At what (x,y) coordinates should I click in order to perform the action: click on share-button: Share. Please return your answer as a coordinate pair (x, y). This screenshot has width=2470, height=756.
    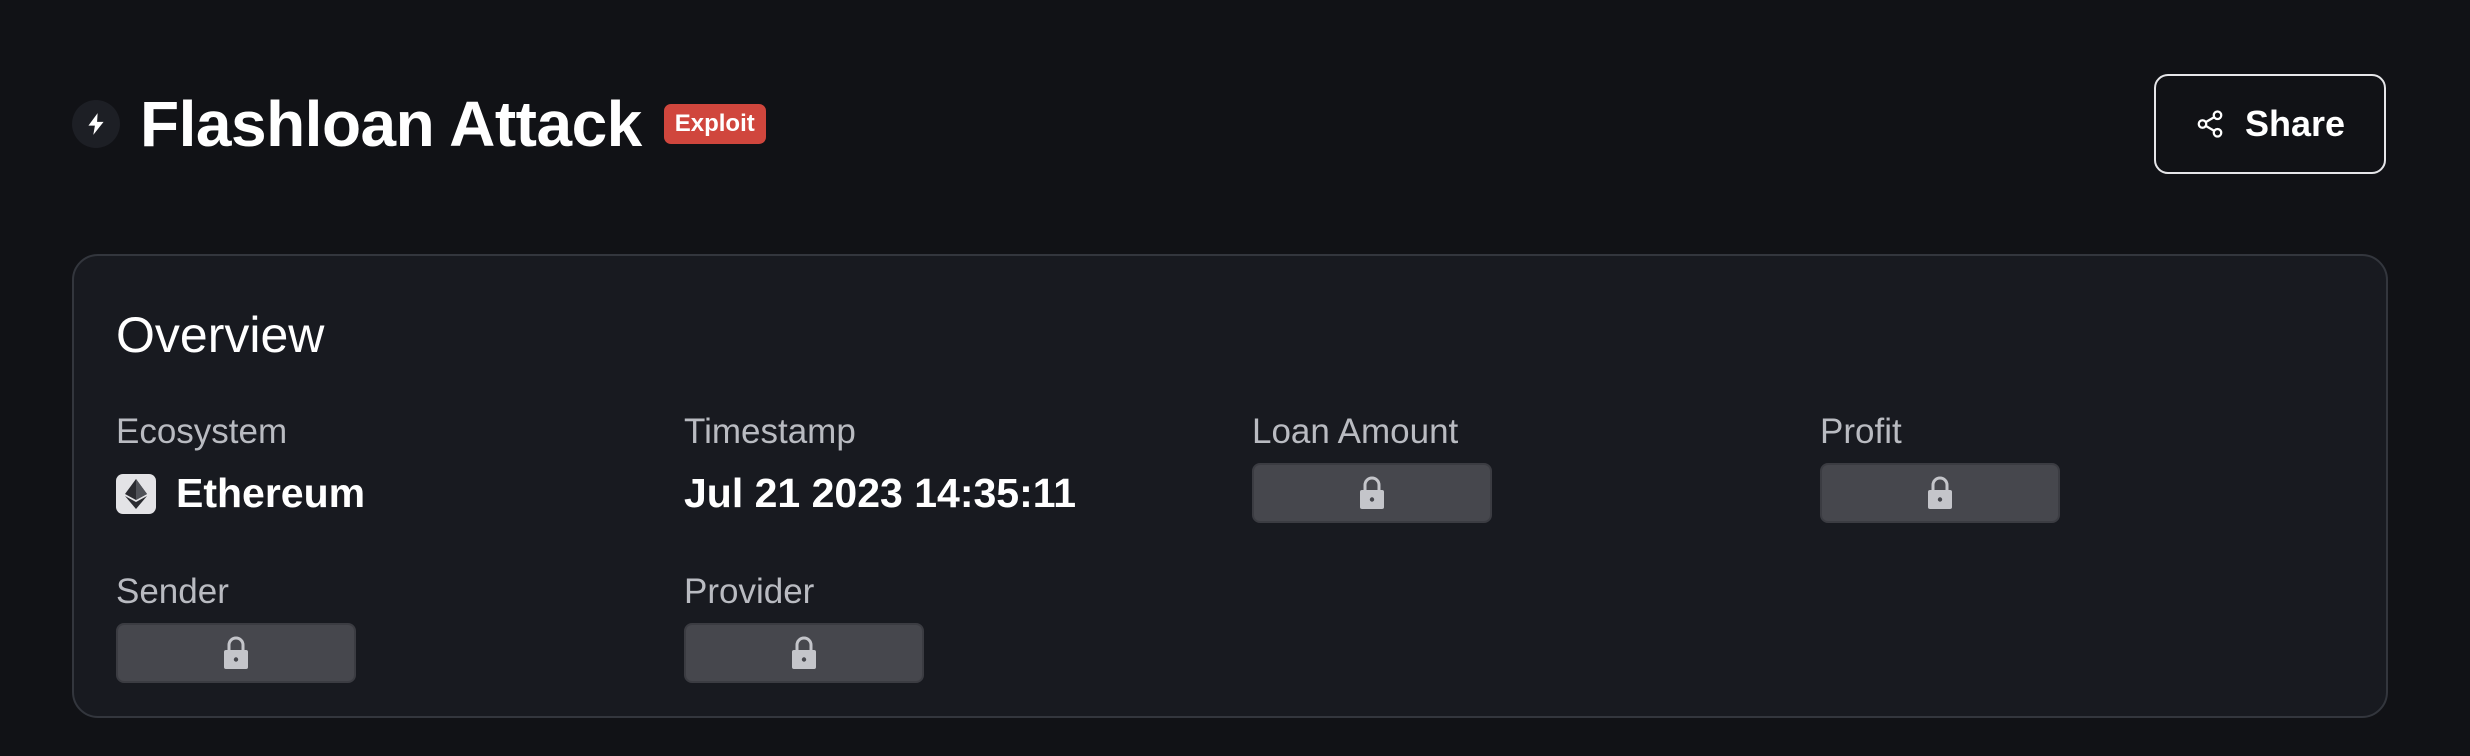
    Looking at the image, I should click on (2270, 124).